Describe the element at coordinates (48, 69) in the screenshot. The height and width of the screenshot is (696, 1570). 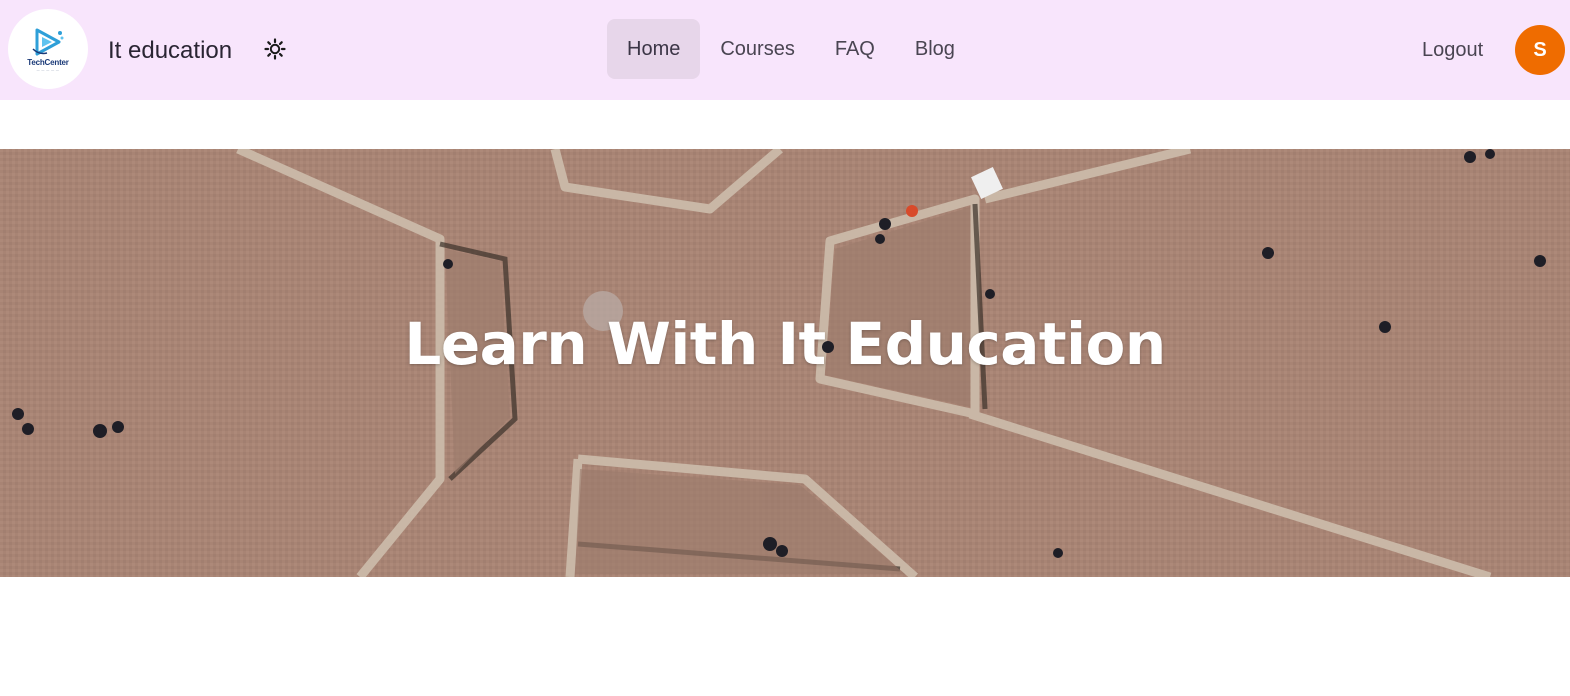
I see `logo-subtext: — — — — —` at that location.